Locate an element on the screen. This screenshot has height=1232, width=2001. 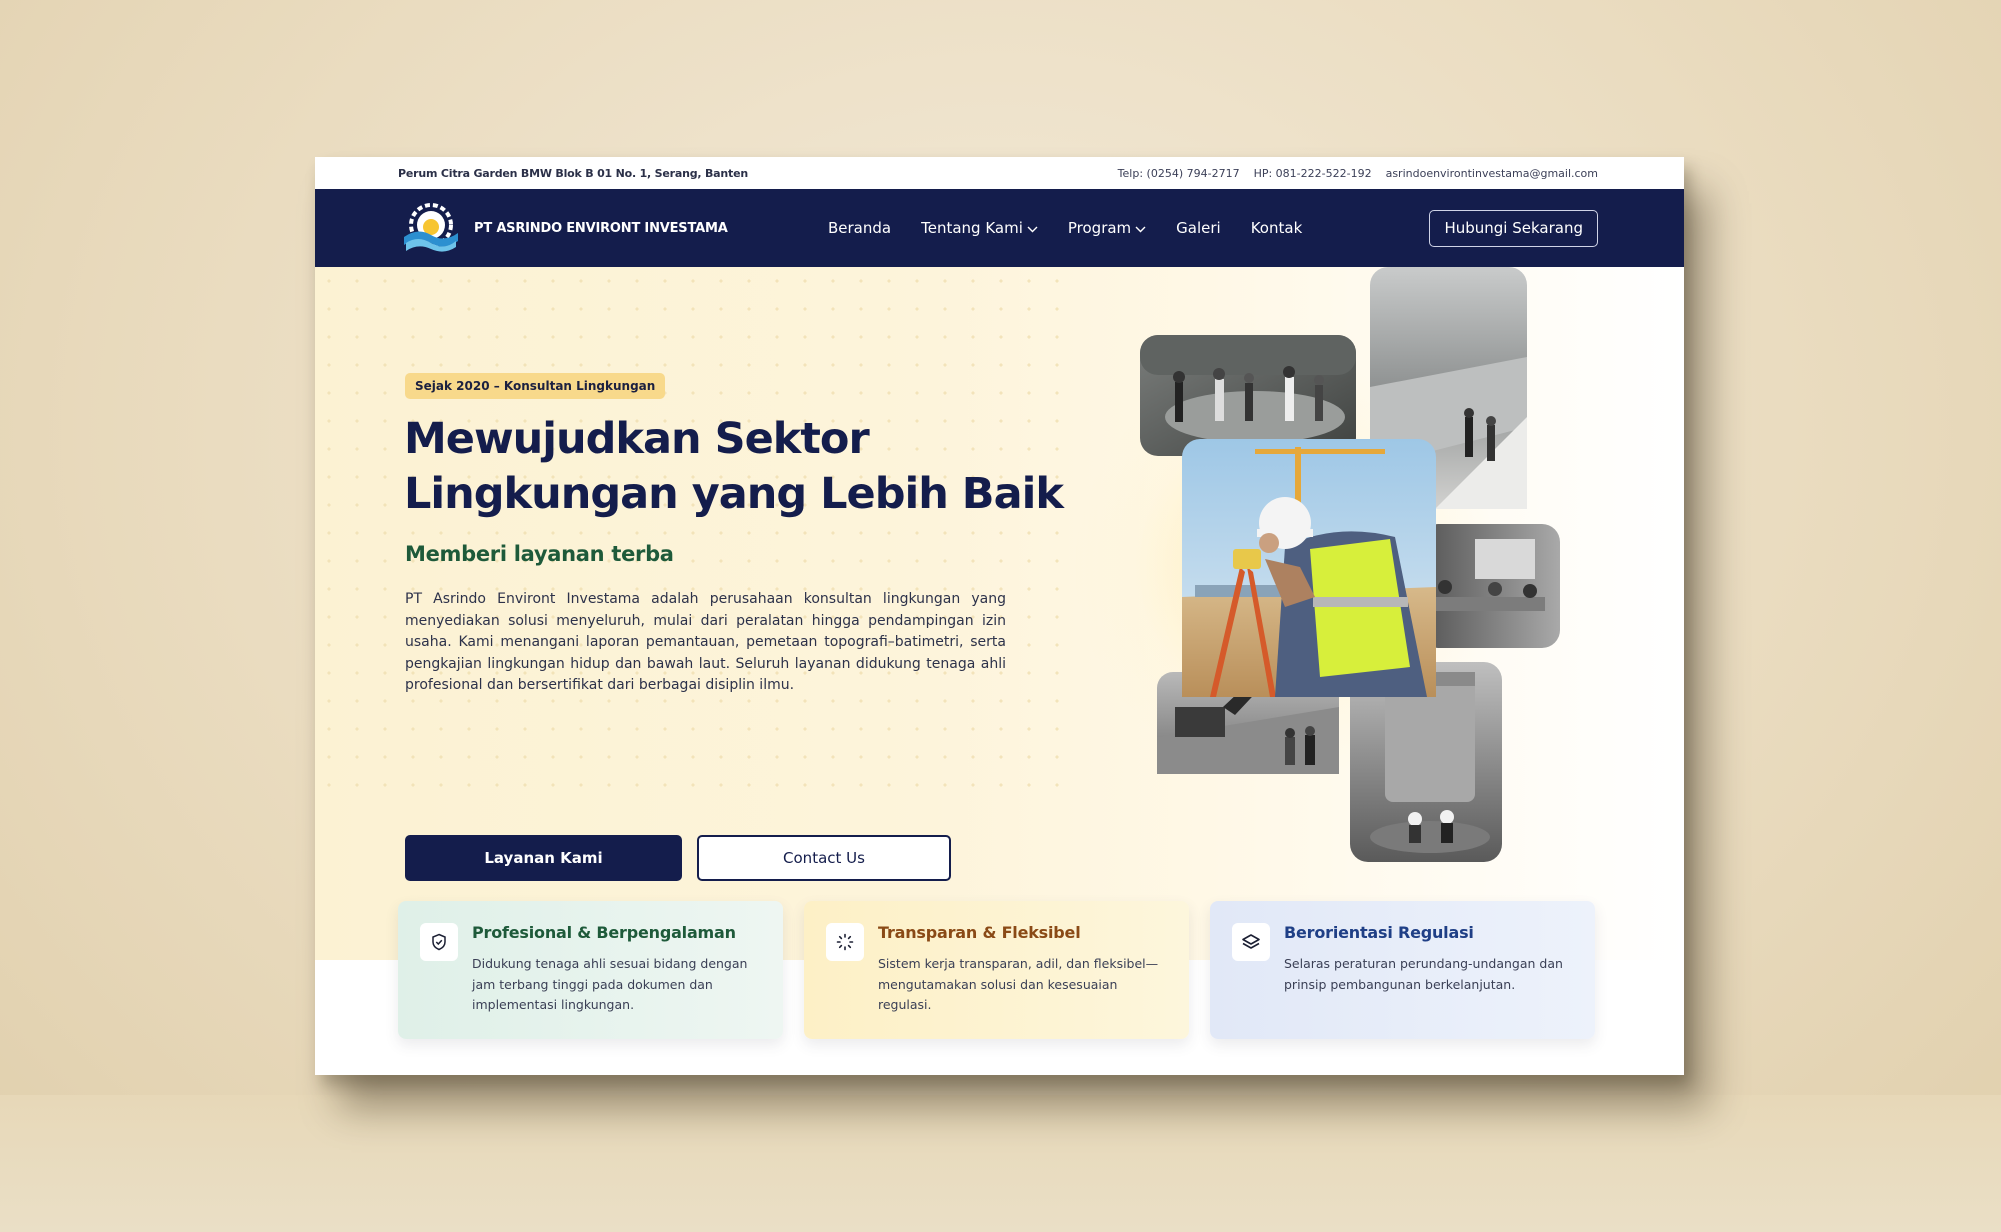
nav-item-galeri: Galeri is located at coordinates (1198, 228).